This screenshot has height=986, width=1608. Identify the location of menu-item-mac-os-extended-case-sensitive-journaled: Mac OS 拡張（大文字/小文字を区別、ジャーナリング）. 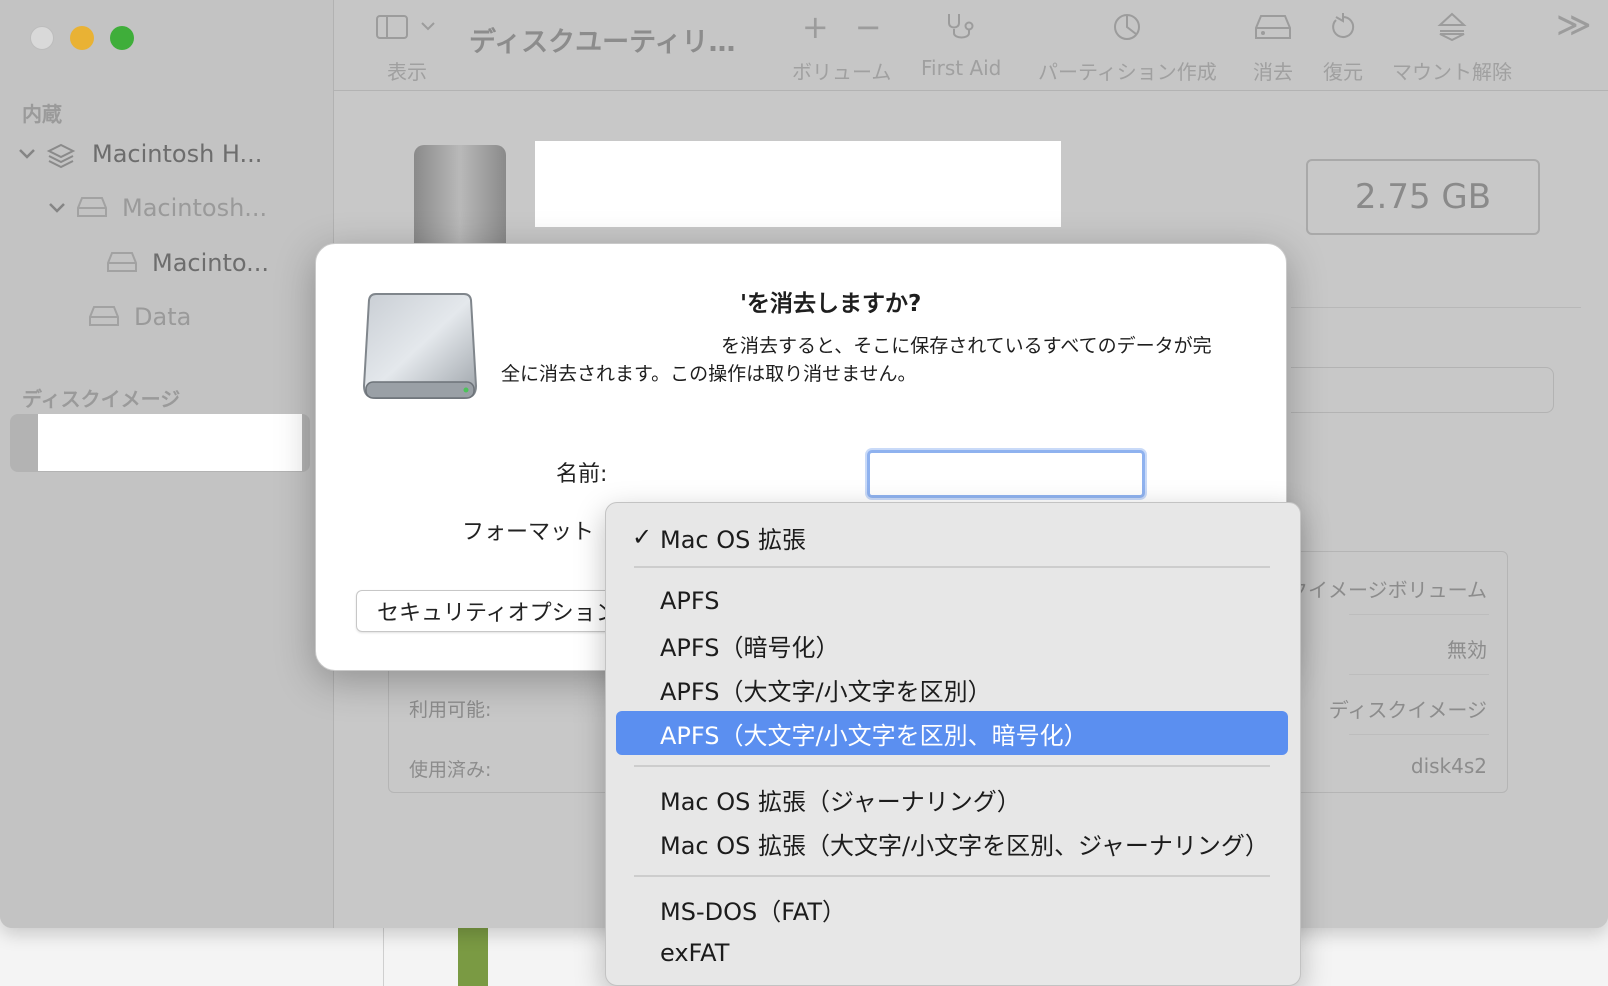
(952, 843).